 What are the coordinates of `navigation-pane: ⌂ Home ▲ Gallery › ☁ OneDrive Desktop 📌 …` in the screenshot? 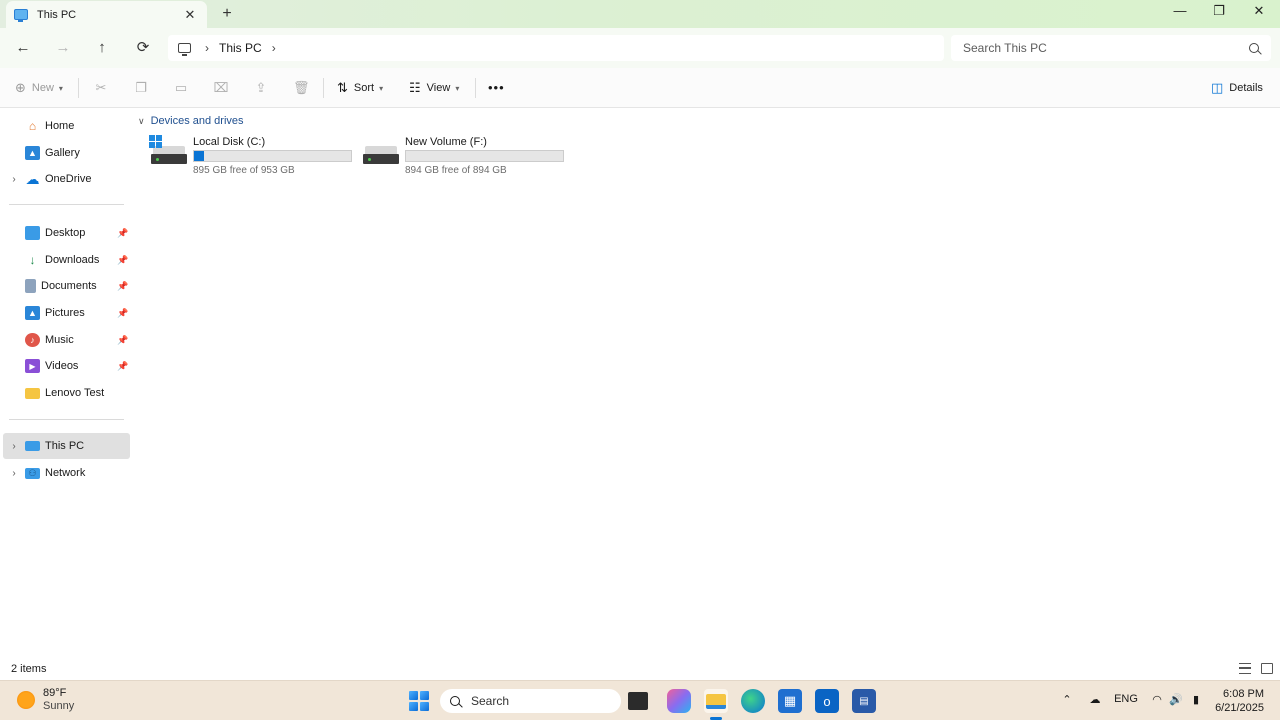 It's located at (67, 383).